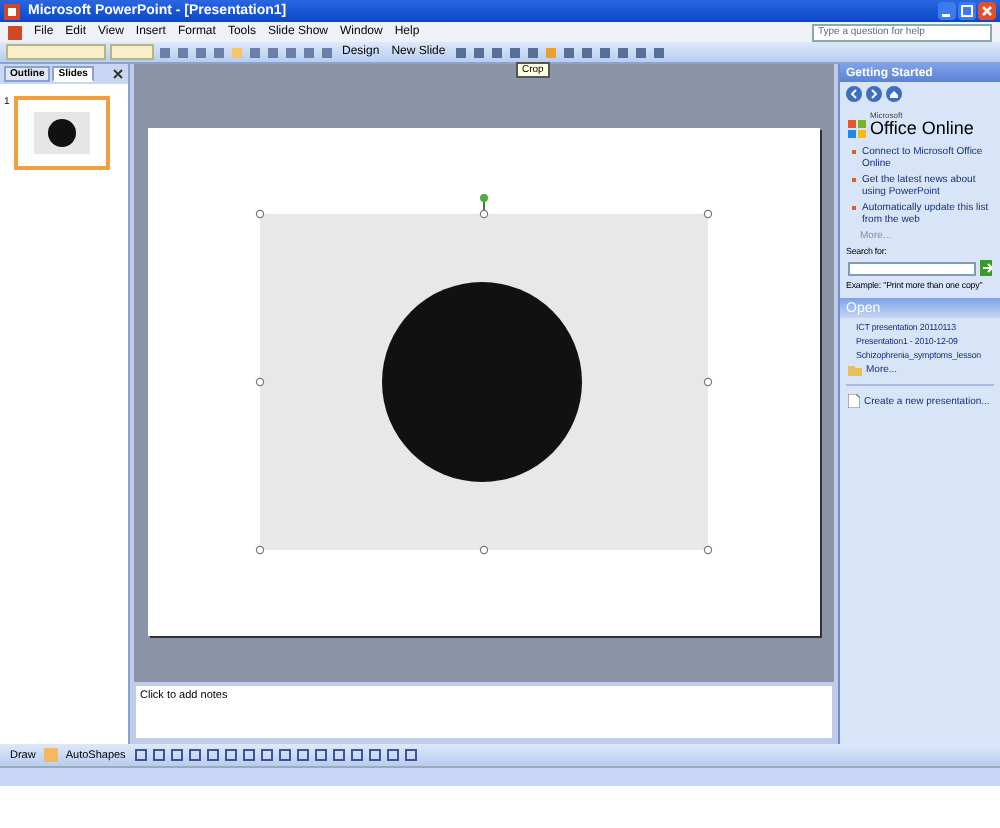  I want to click on rotate-handle, so click(484, 203).